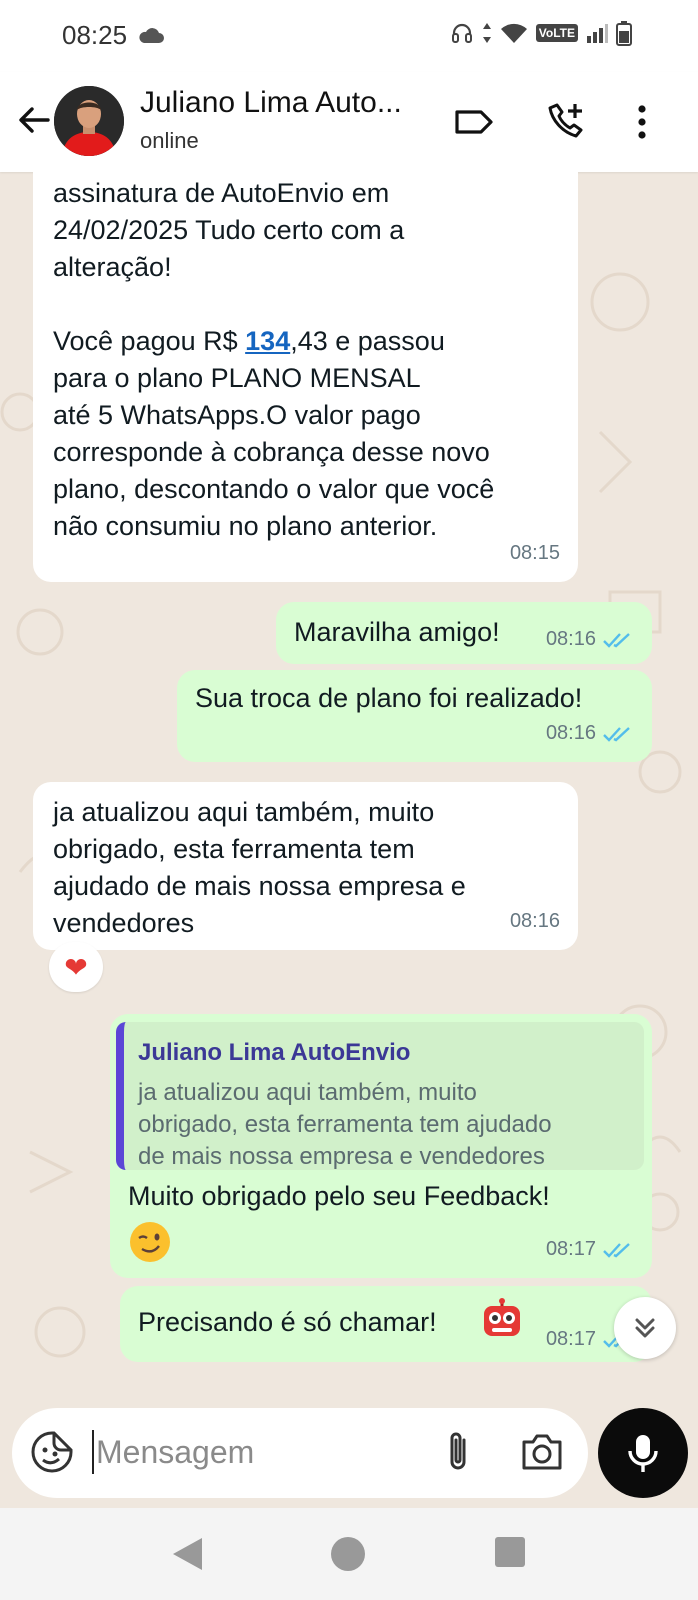 The image size is (698, 1600). What do you see at coordinates (349, 122) in the screenshot?
I see `chat-header: Juliano Lima Auto... online` at bounding box center [349, 122].